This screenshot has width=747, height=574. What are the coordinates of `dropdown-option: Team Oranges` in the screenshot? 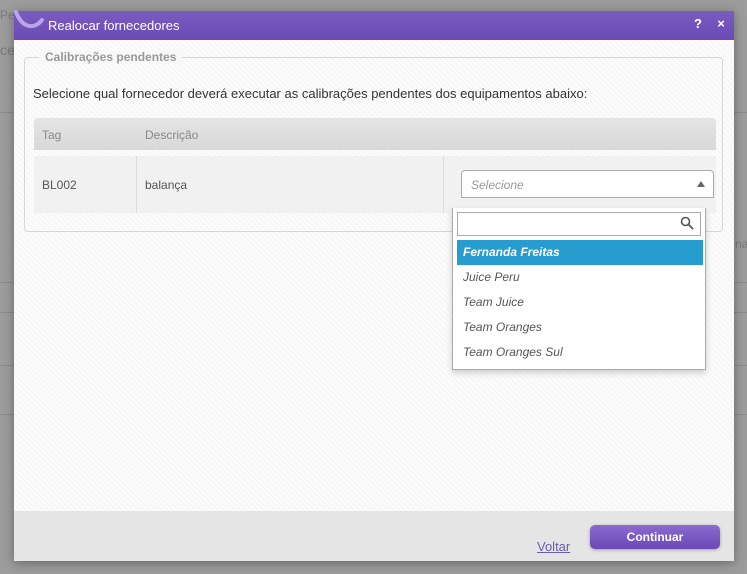 It's located at (580, 327).